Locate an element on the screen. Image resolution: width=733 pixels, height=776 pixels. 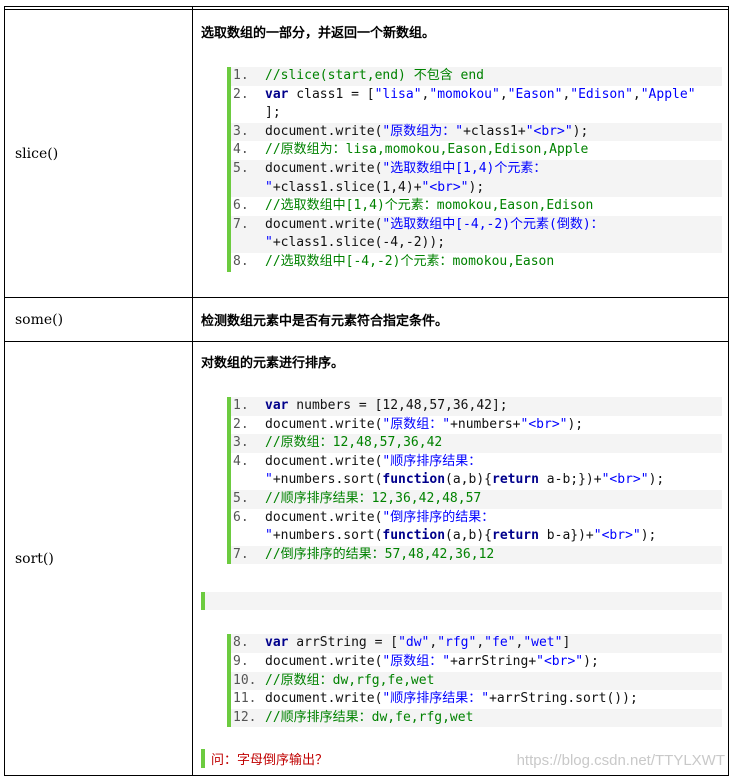
method-name-sort: sort() is located at coordinates (98, 558).